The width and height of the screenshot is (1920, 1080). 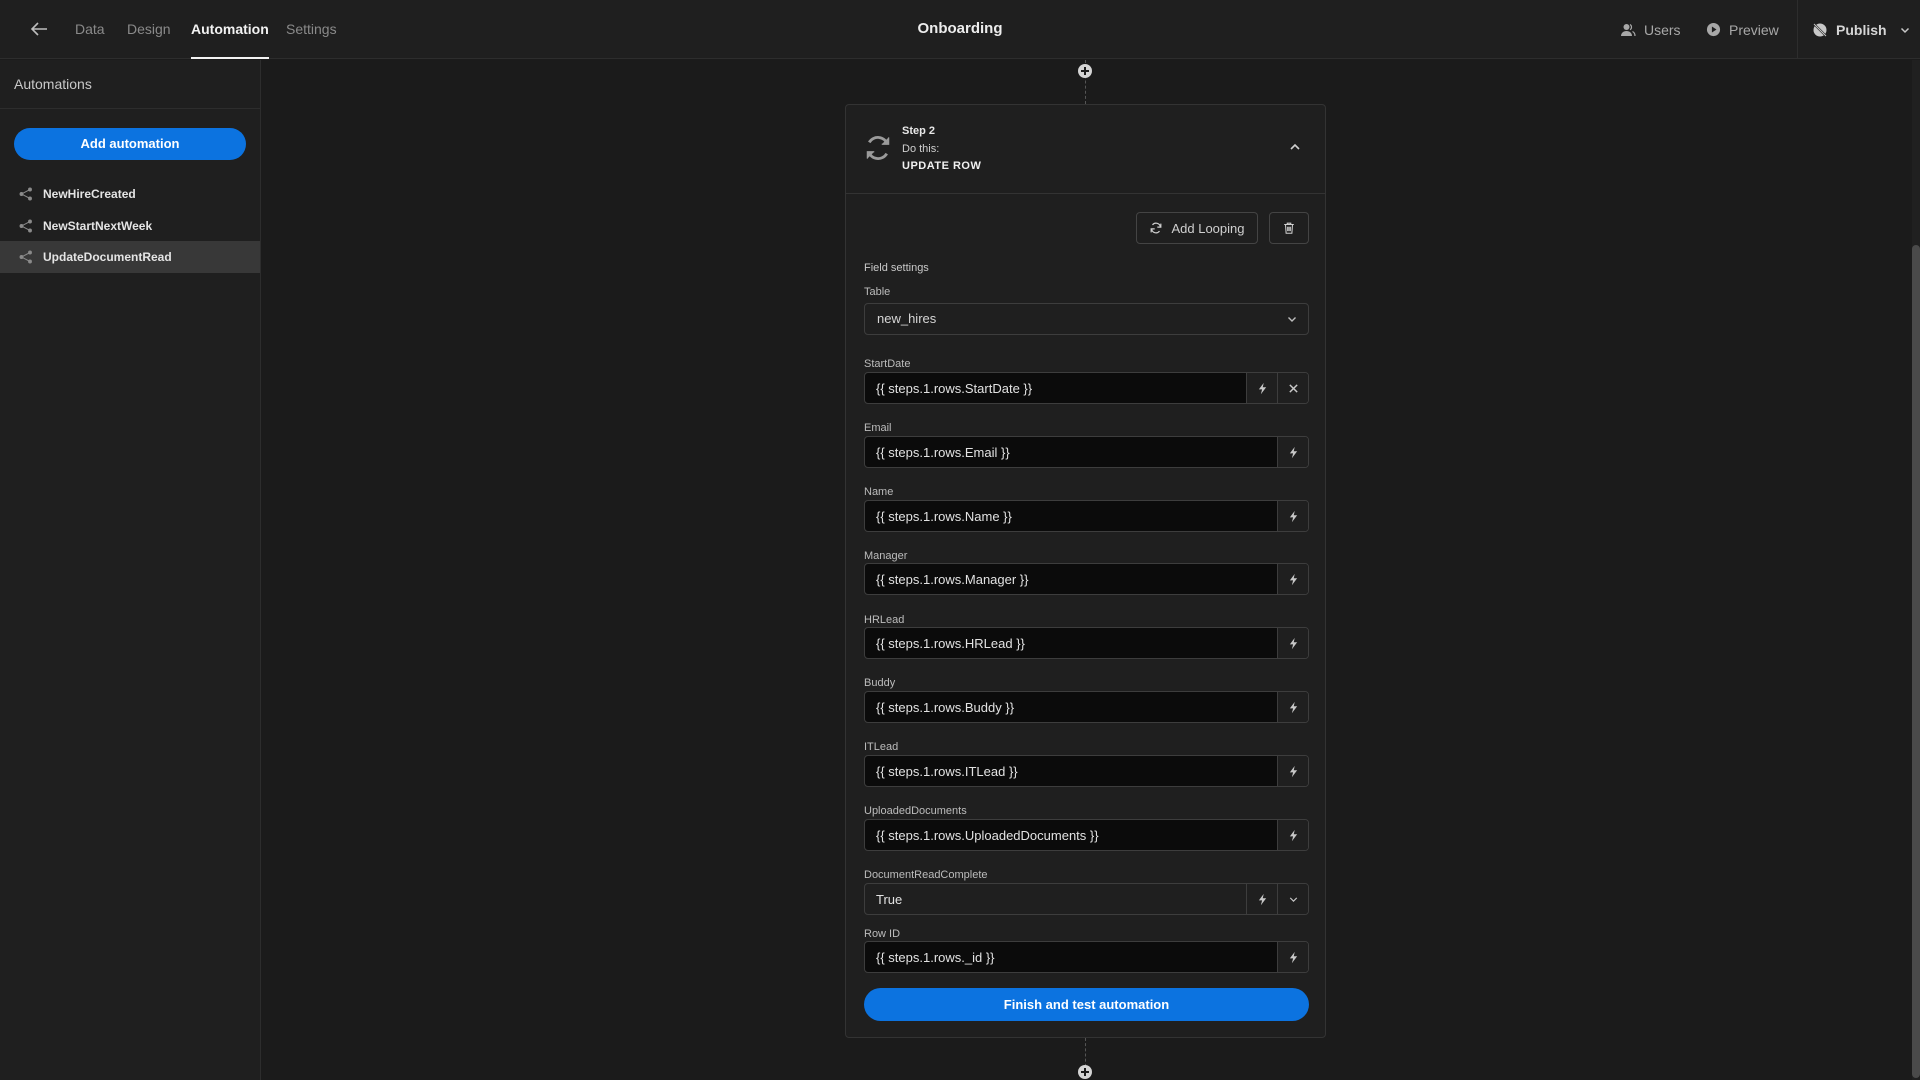 I want to click on users-button: Users, so click(x=1650, y=29).